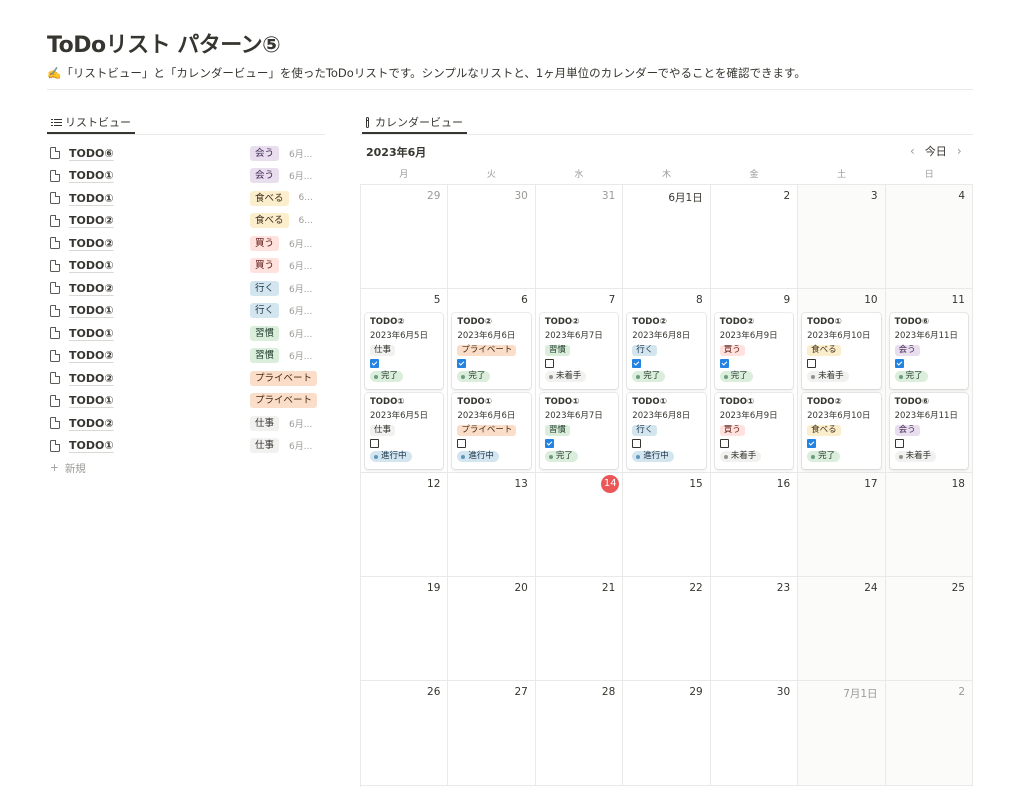  I want to click on calendar-card: TODO② 2023年6月8日 行く 完了, so click(666, 351).